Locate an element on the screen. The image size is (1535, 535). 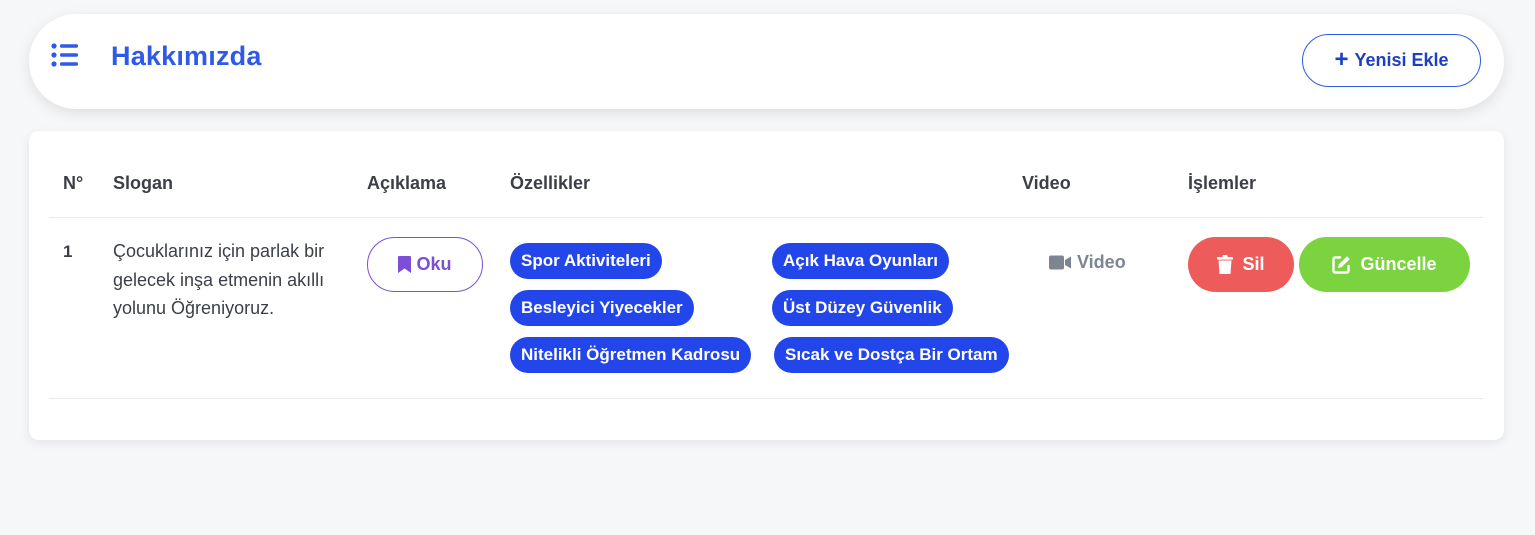
header-divider is located at coordinates (766, 217).